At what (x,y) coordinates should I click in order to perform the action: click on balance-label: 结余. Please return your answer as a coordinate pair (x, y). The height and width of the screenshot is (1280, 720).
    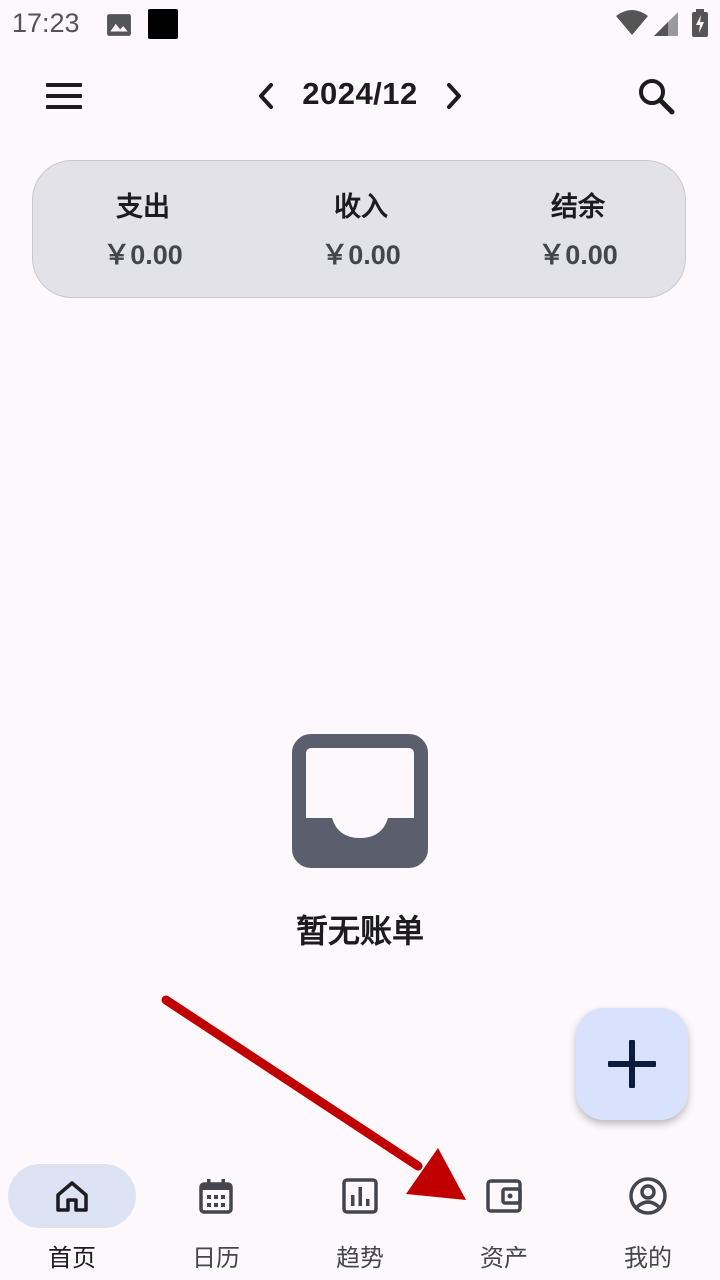
    Looking at the image, I should click on (578, 207).